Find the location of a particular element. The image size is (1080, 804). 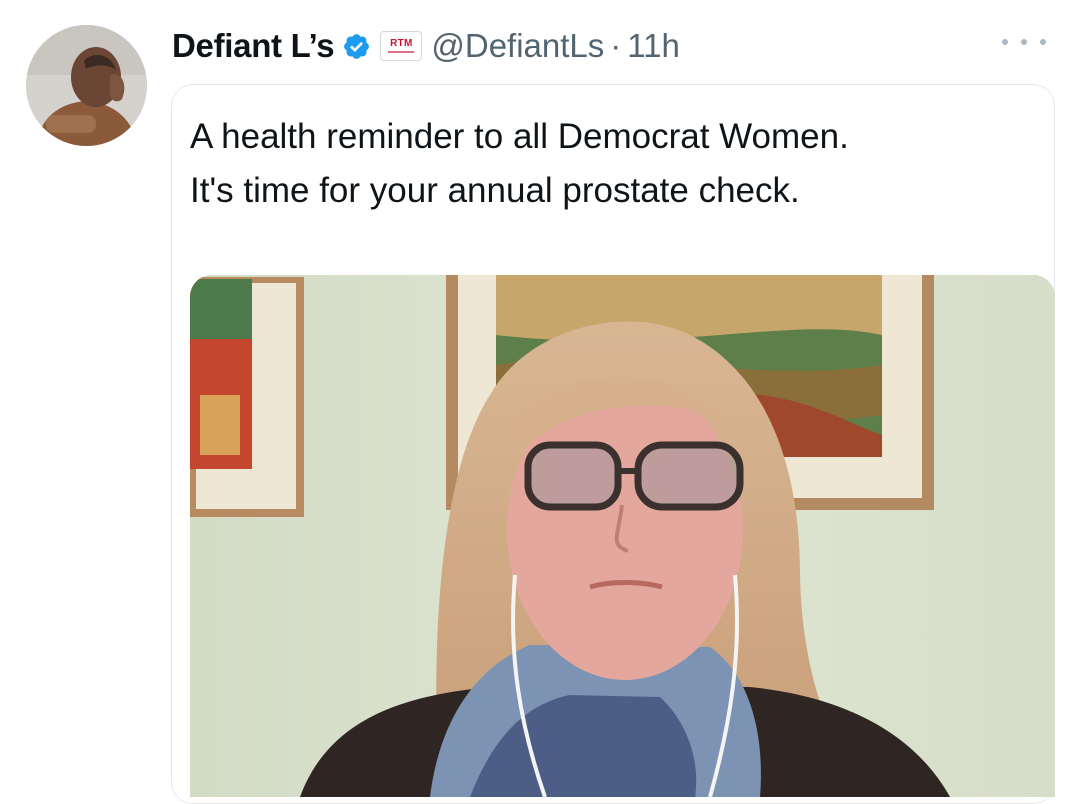

affiliate-badge-underline is located at coordinates (401, 52).